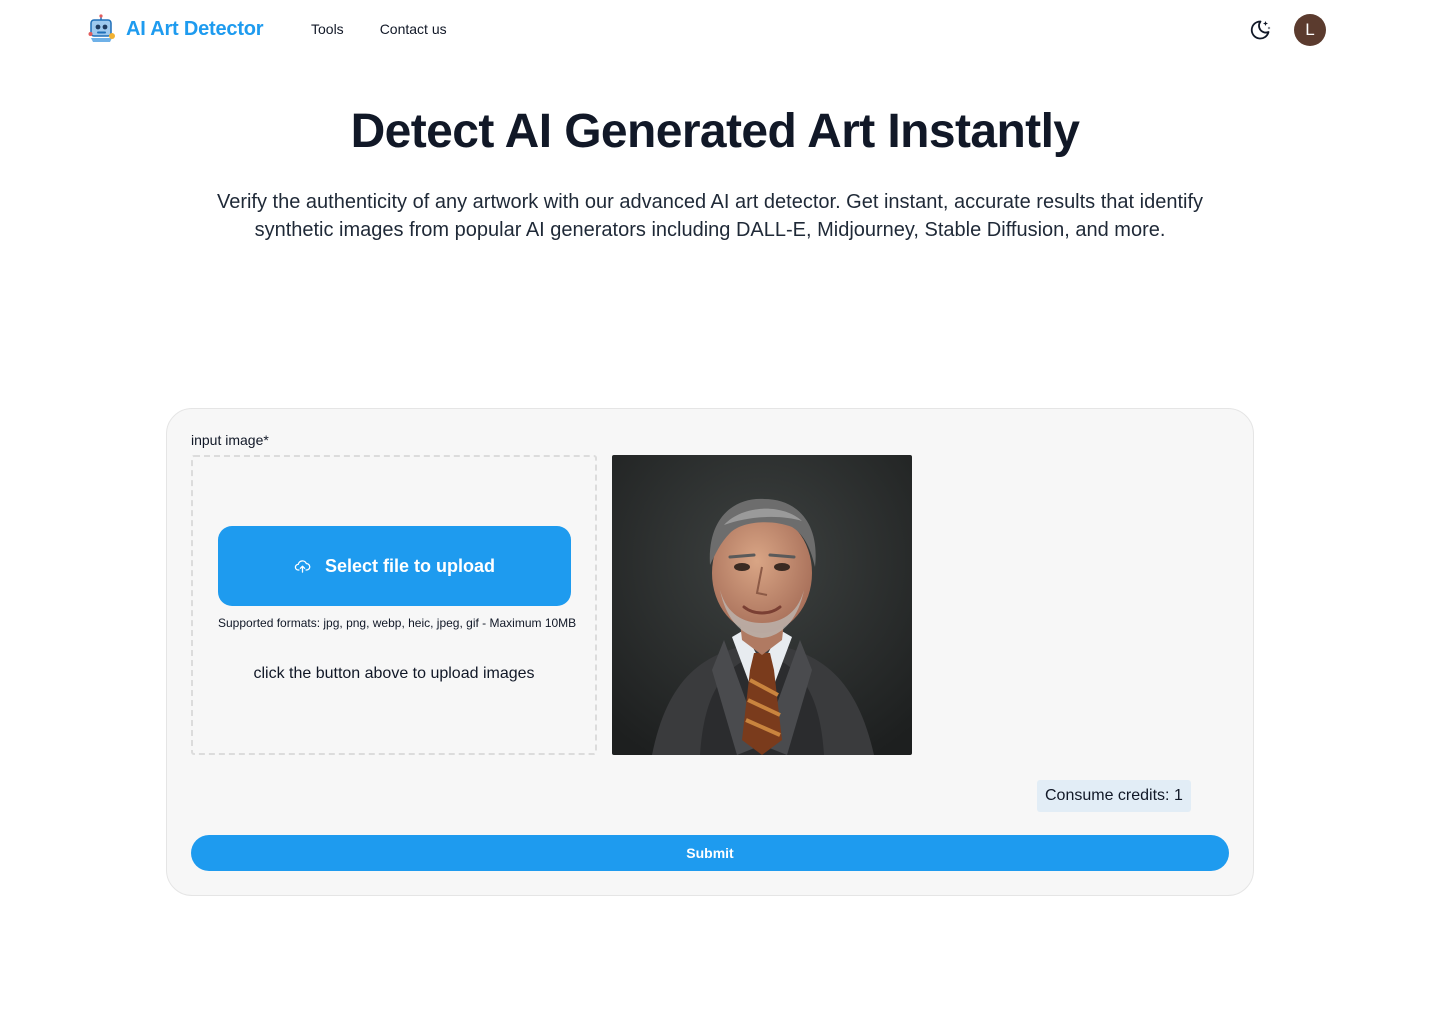  I want to click on upload-hint-text: click the button above to upload images, so click(394, 673).